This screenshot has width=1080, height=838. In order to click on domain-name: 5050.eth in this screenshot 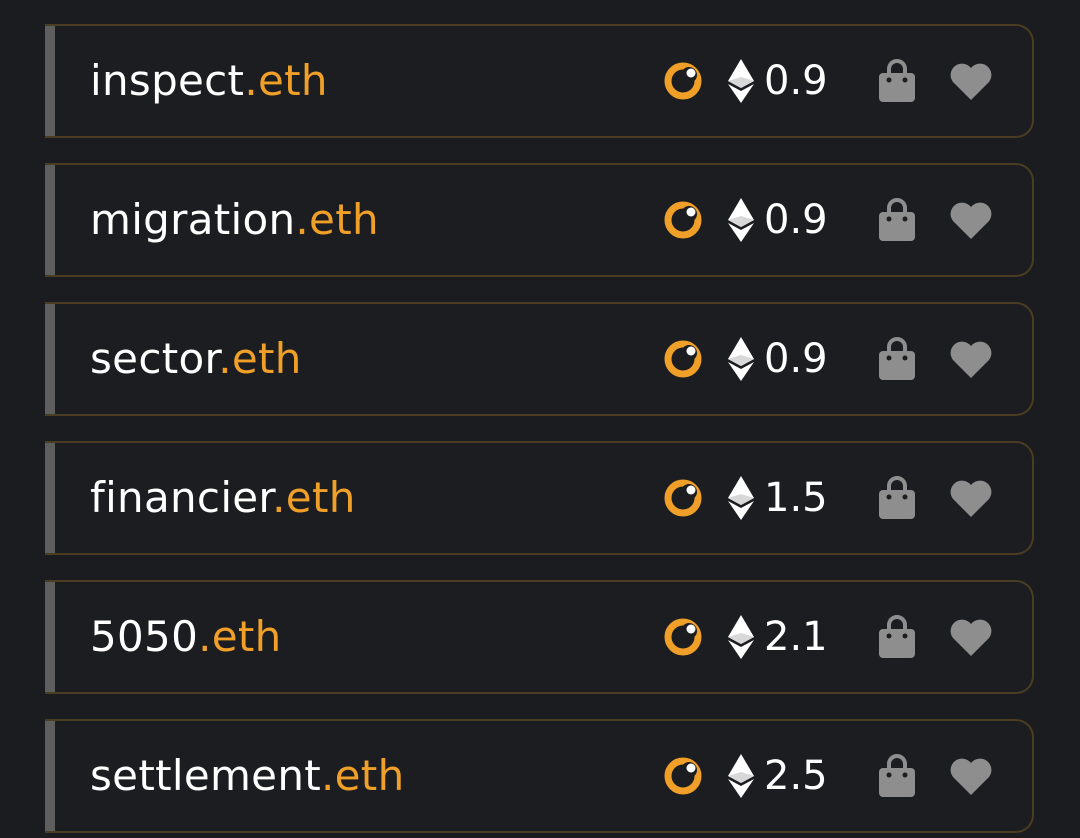, I will do `click(186, 637)`.